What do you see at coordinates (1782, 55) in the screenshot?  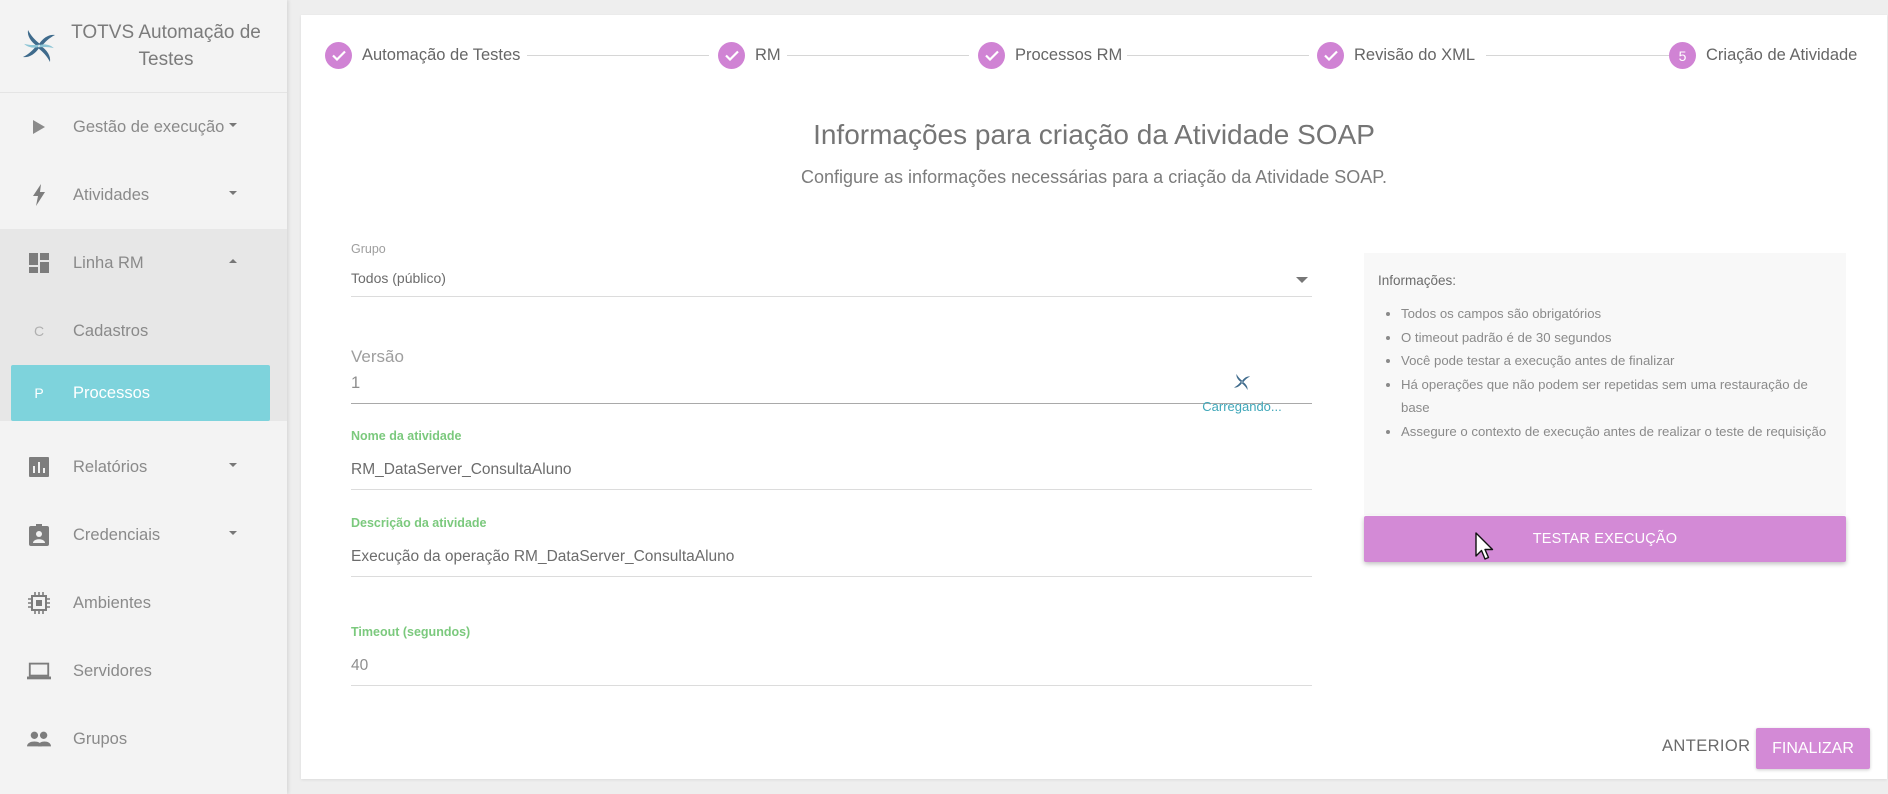 I see `step-label: Criação de Atividade` at bounding box center [1782, 55].